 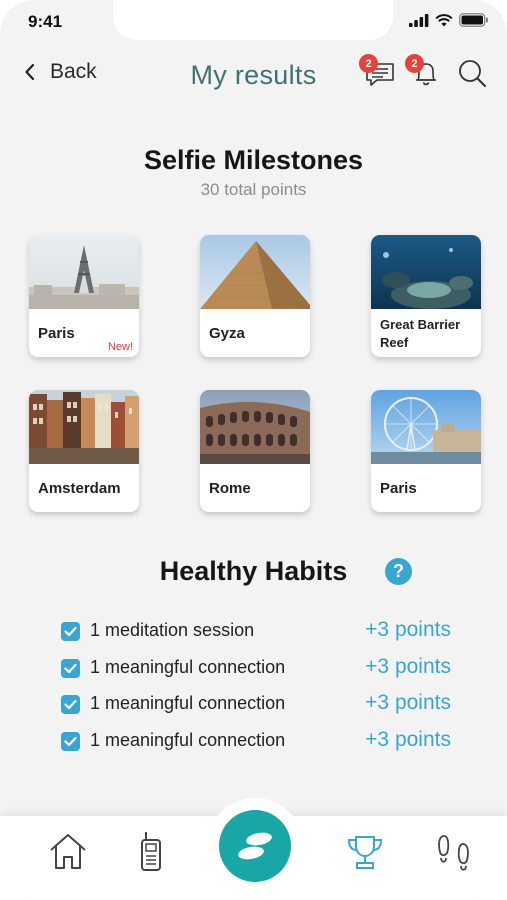 I want to click on wifi-icon, so click(x=444, y=19).